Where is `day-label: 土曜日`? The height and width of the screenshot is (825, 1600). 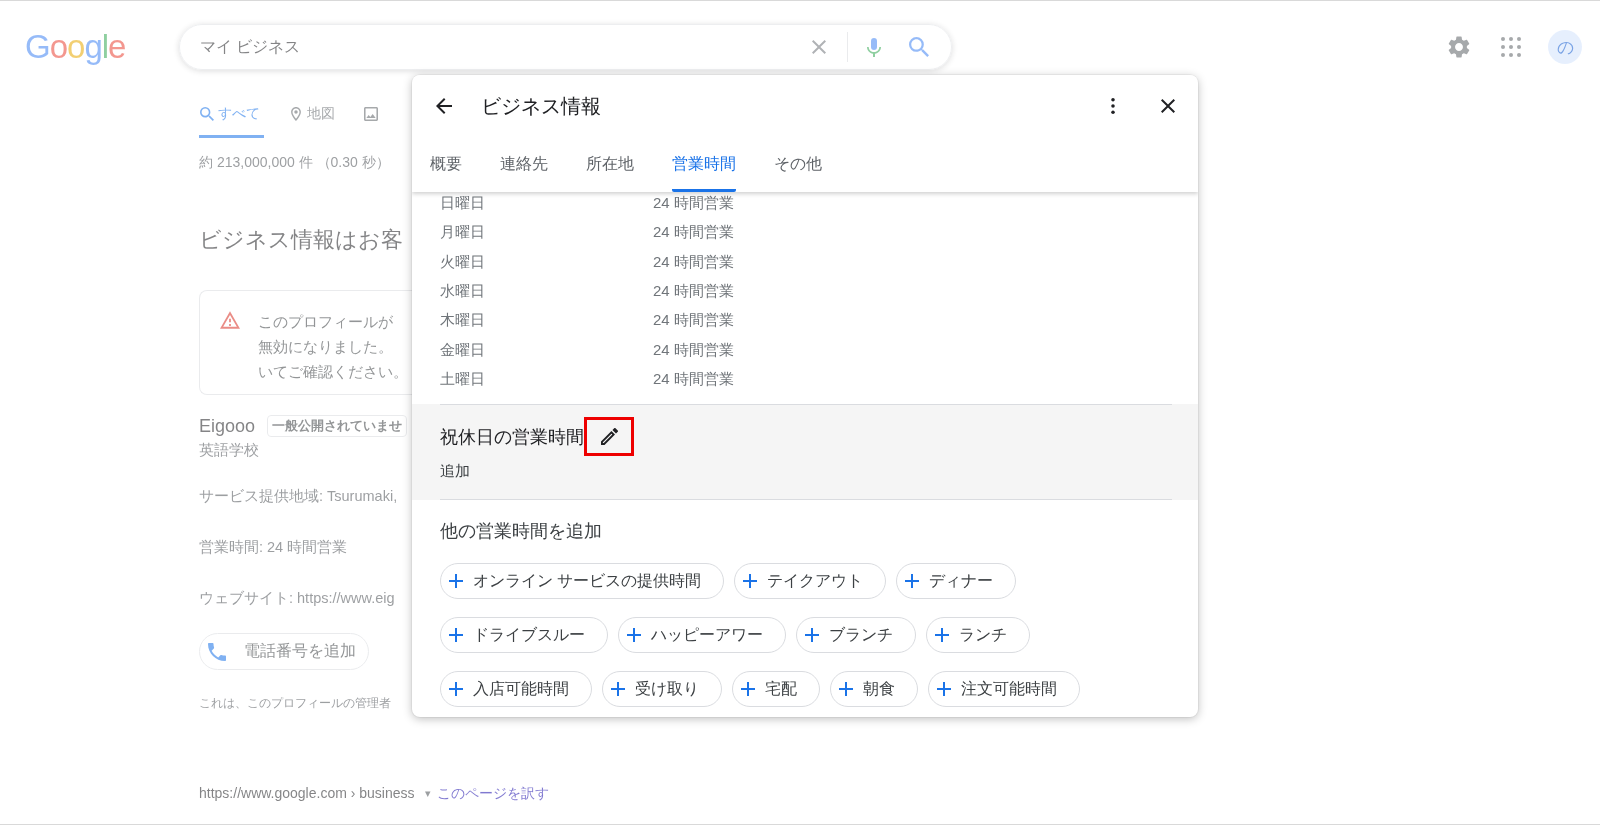 day-label: 土曜日 is located at coordinates (463, 379).